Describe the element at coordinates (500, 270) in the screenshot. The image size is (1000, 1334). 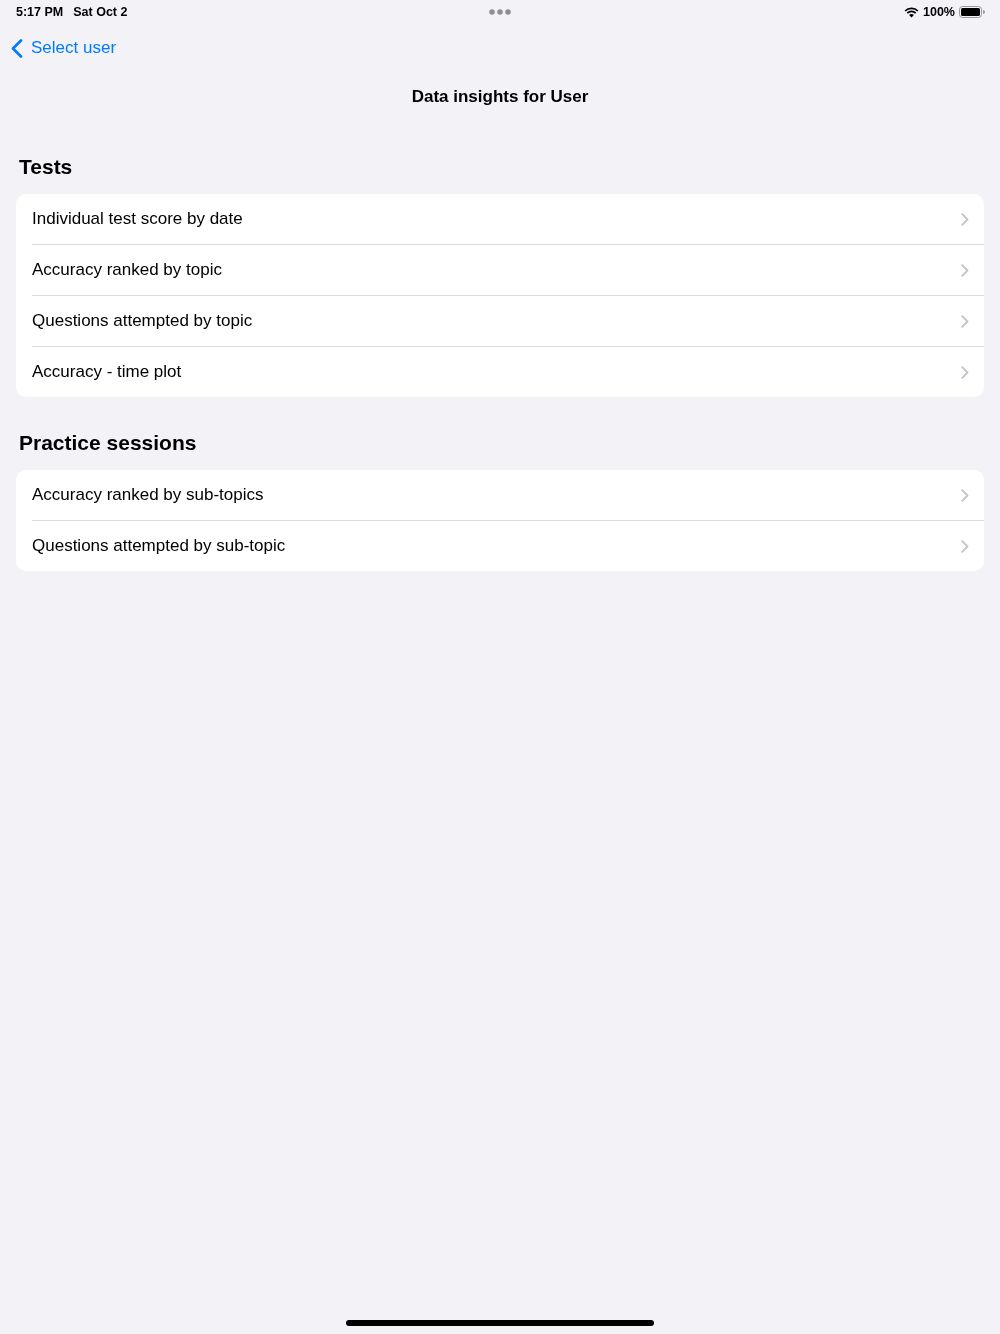
I see `list-row: Accuracy ranked by topic` at that location.